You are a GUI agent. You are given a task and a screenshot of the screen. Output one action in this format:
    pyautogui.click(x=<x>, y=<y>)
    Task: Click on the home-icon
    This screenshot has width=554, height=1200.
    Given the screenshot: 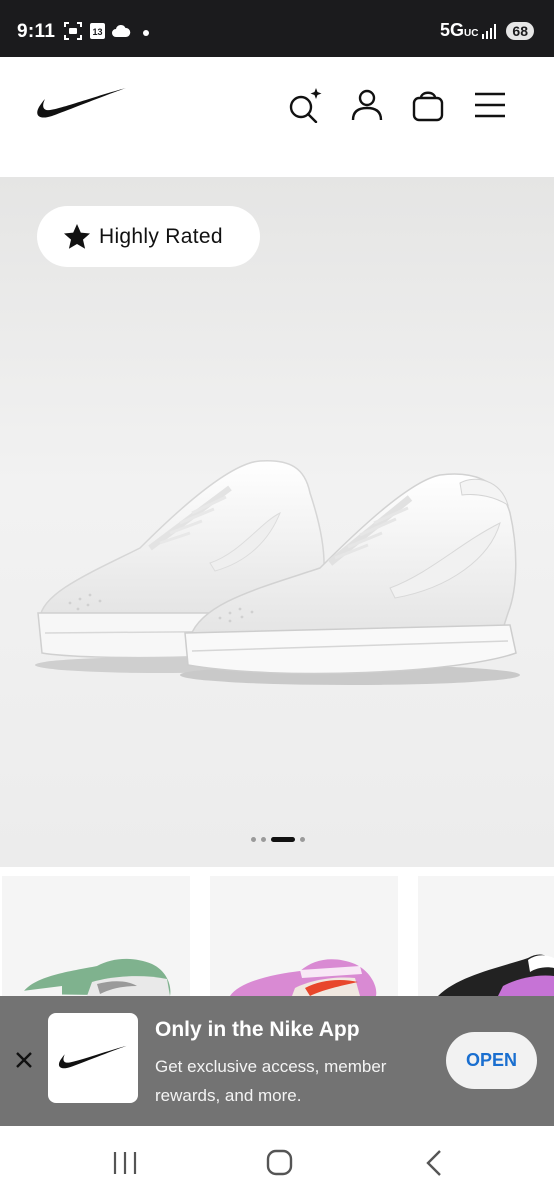 What is the action you would take?
    pyautogui.click(x=279, y=1163)
    